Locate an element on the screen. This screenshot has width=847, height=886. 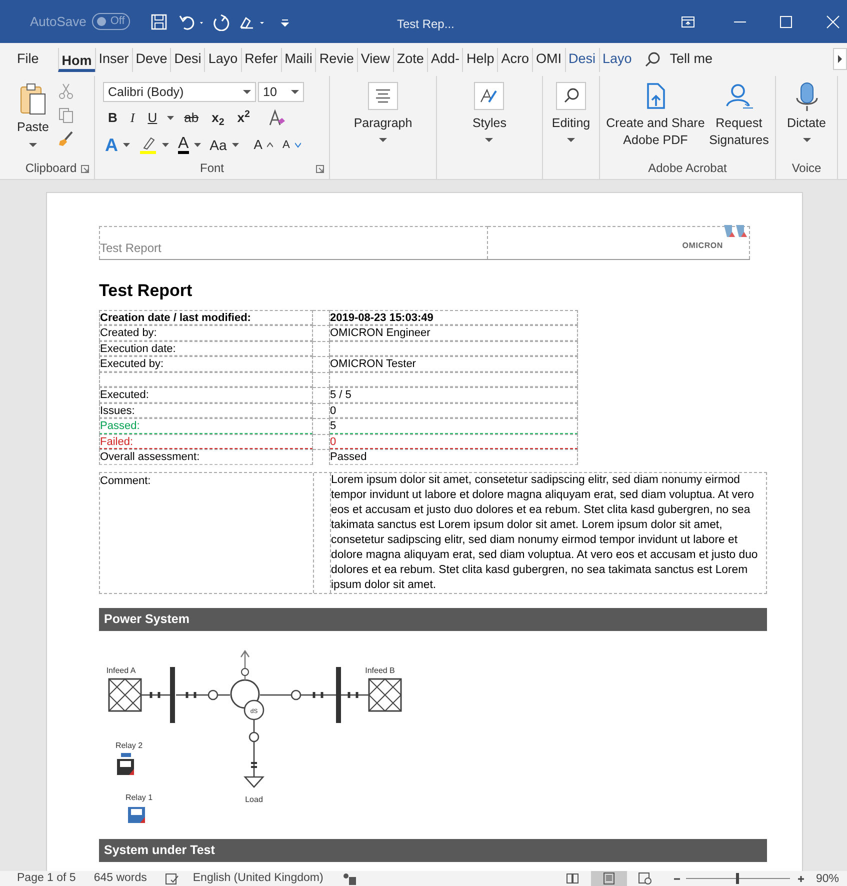
request-signatures-button: Request Signatures is located at coordinates (739, 117).